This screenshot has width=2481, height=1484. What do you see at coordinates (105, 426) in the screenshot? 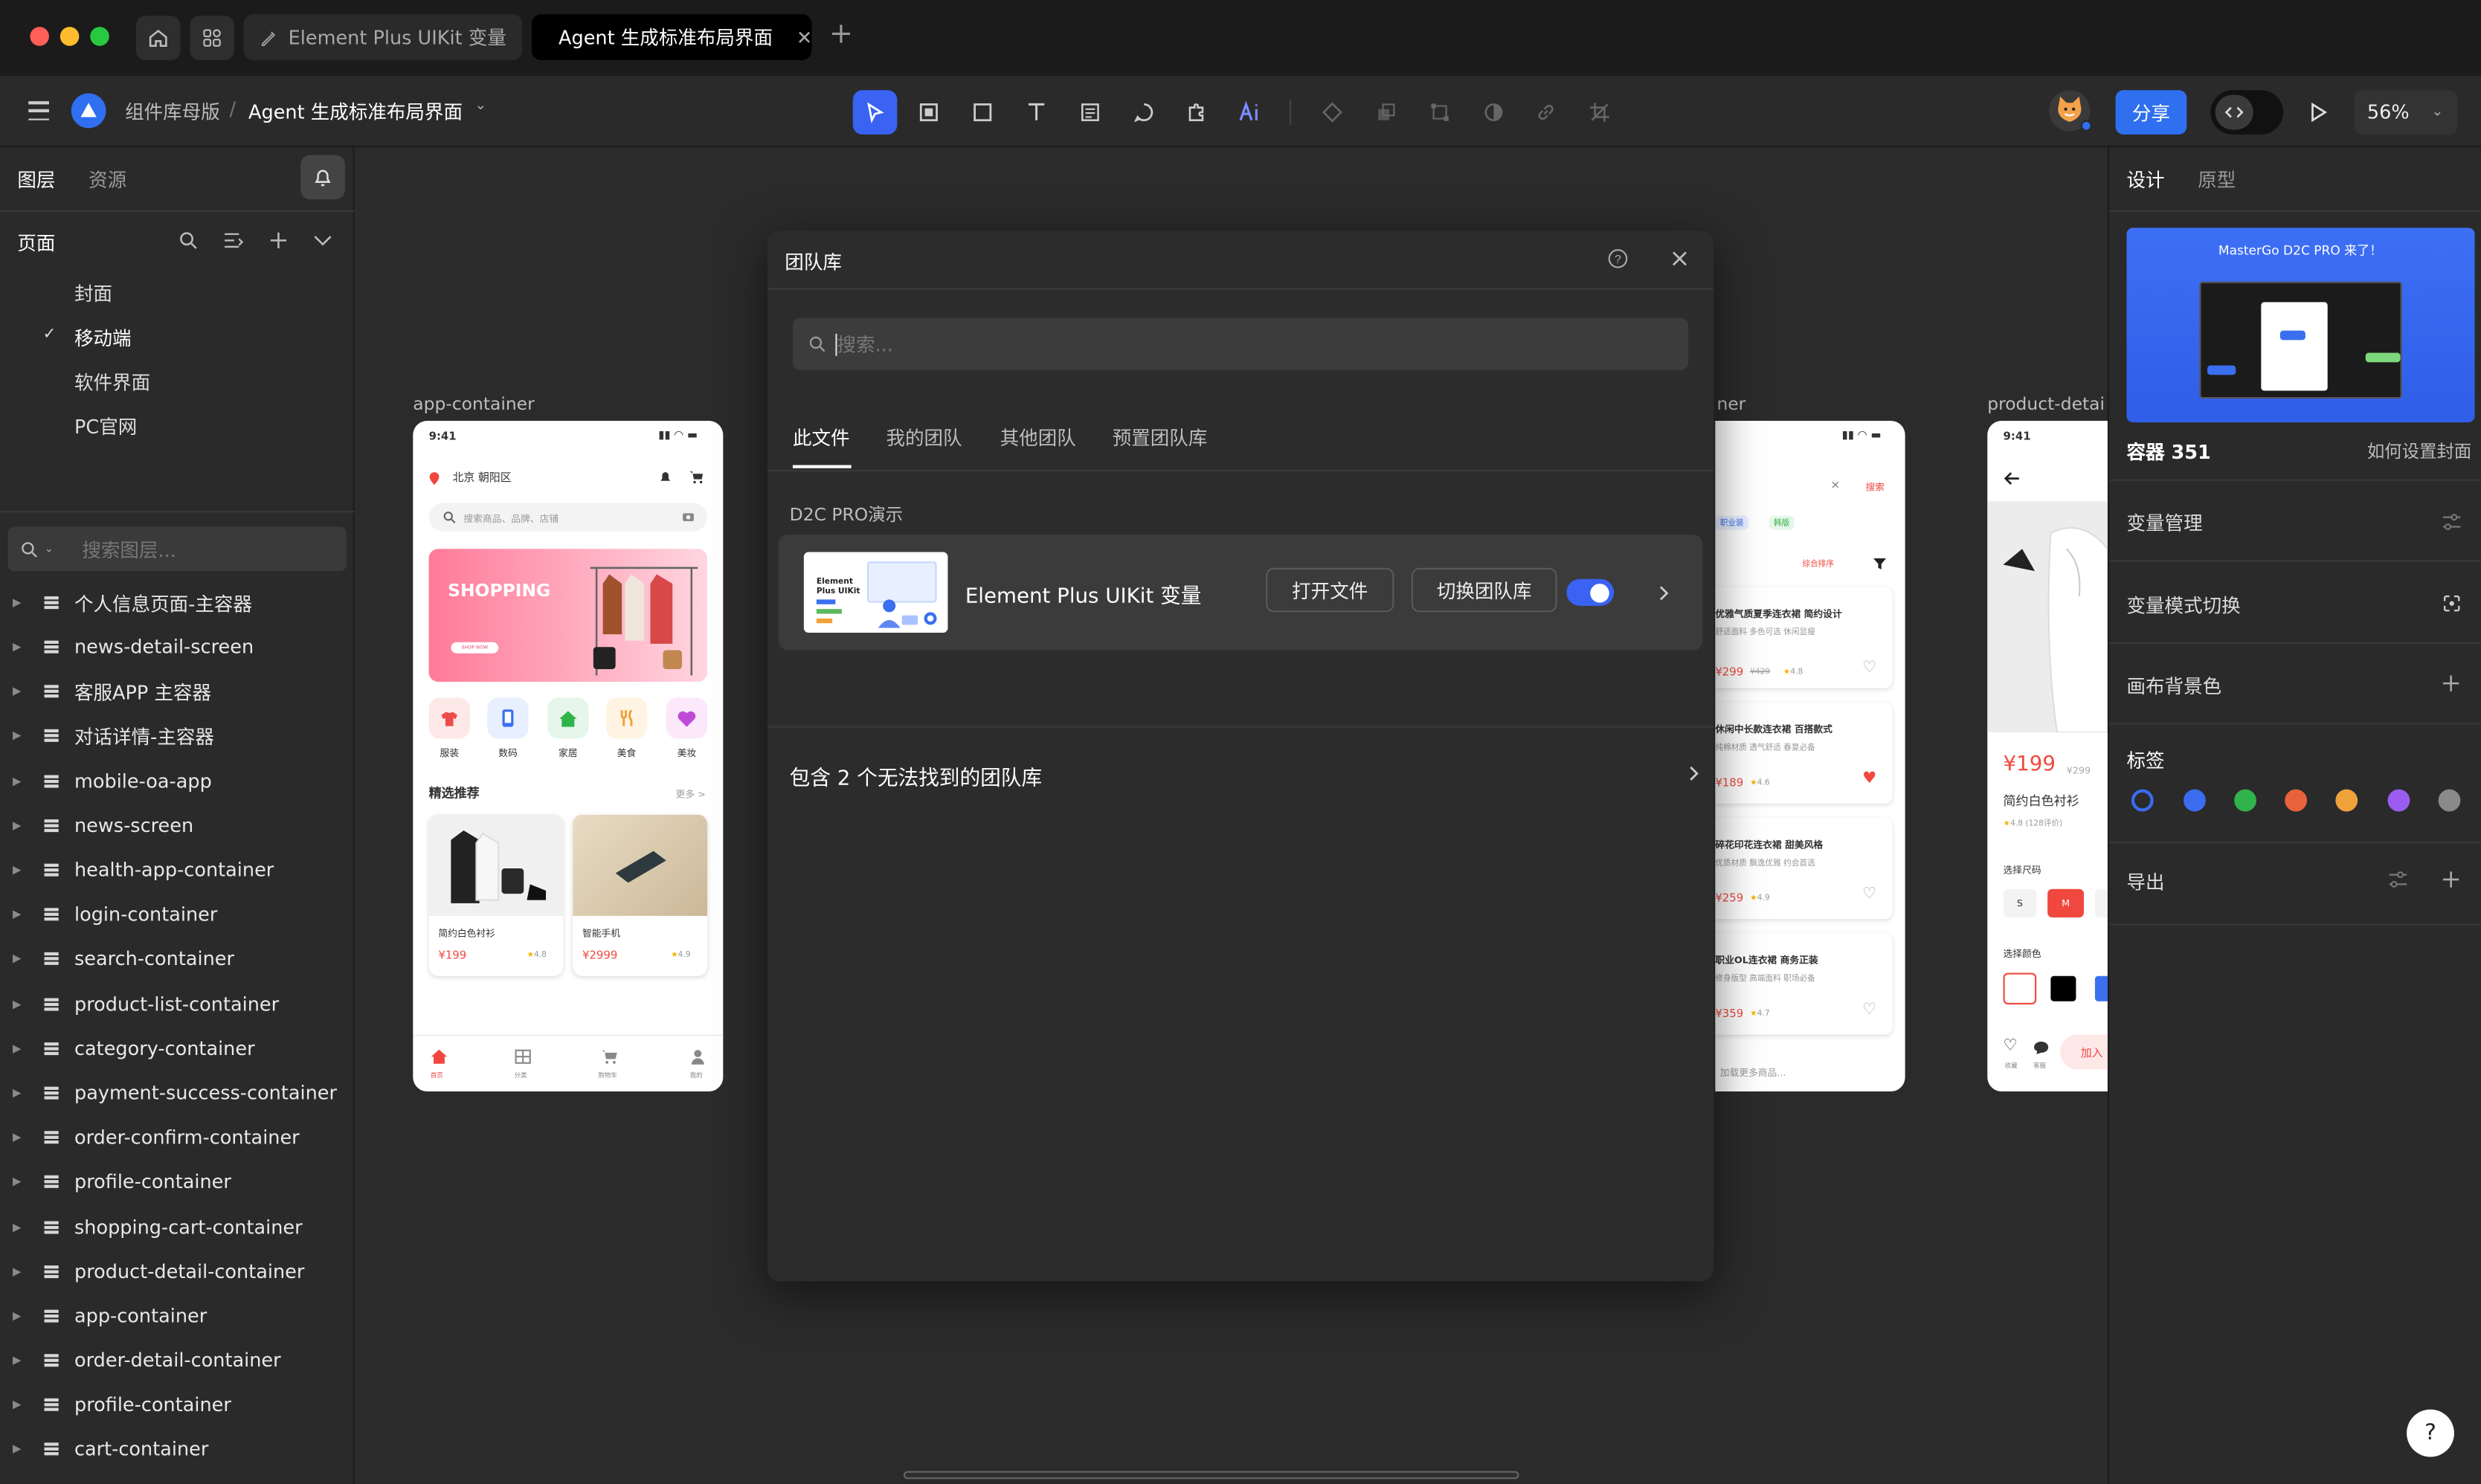
I see `page-item-pc: PC官网` at bounding box center [105, 426].